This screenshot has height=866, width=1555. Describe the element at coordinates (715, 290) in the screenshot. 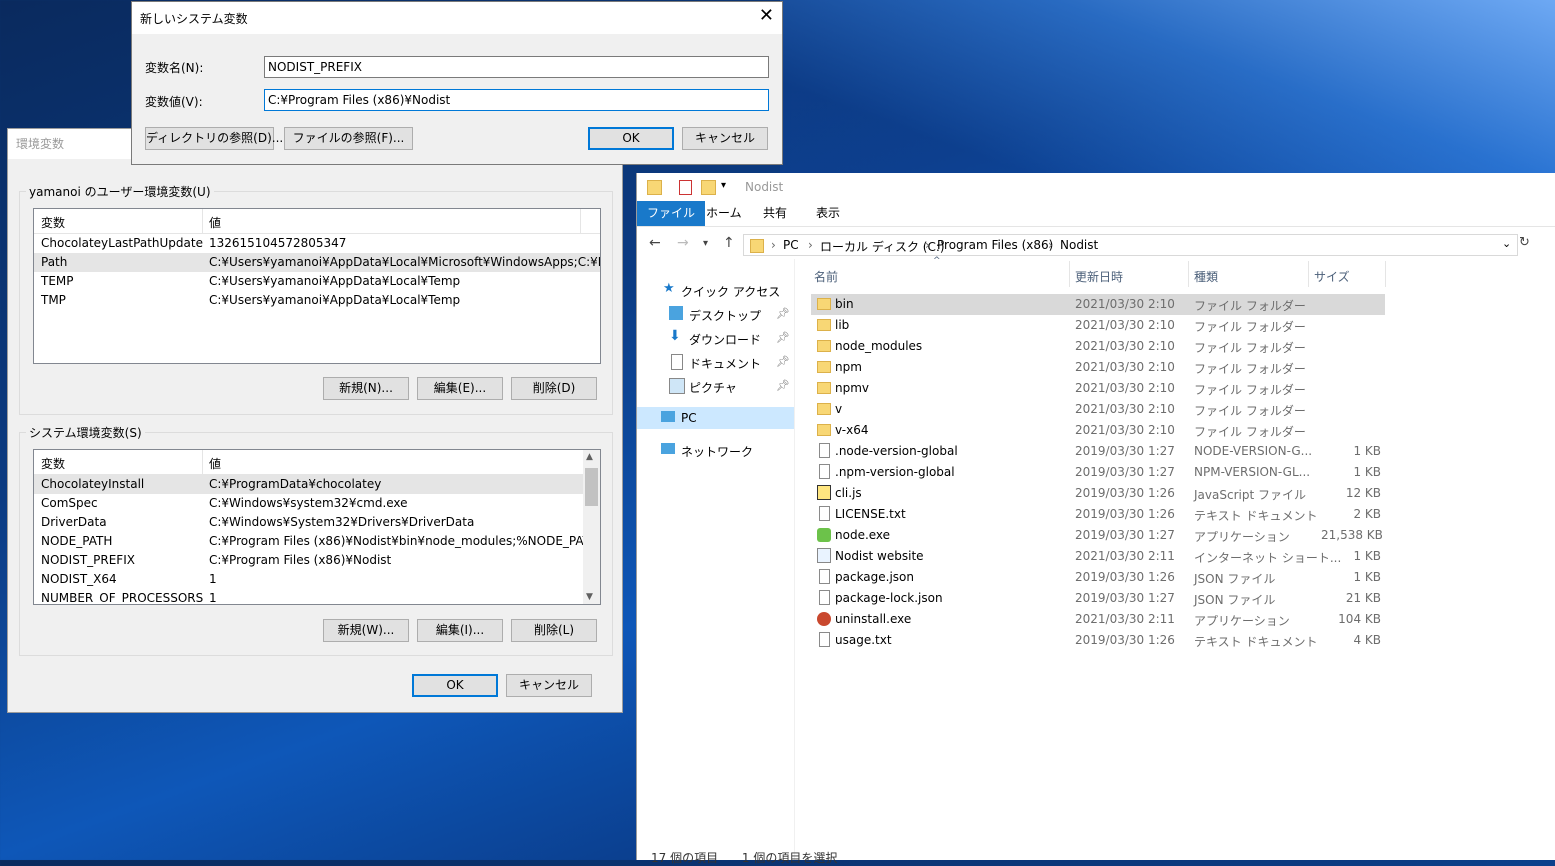

I see `nav-quick-access: ★ クイック アクセス` at that location.